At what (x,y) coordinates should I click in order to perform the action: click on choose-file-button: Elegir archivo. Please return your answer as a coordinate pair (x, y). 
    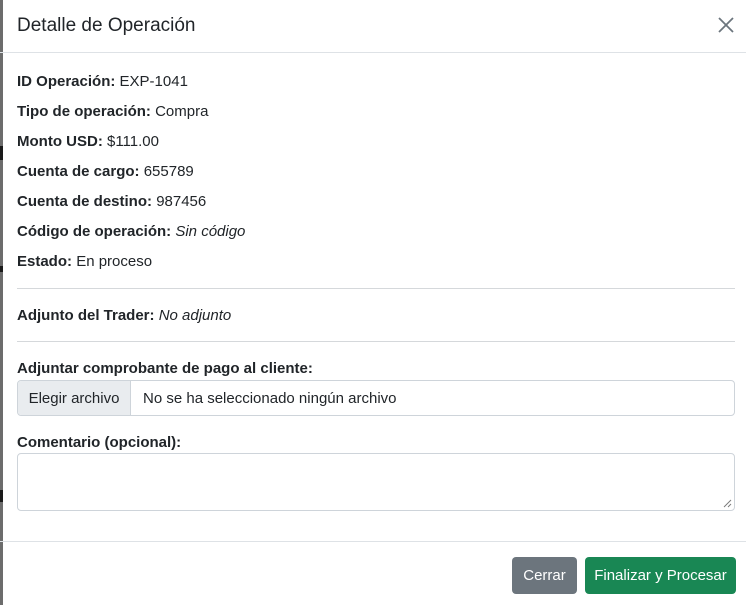
    Looking at the image, I should click on (74, 398).